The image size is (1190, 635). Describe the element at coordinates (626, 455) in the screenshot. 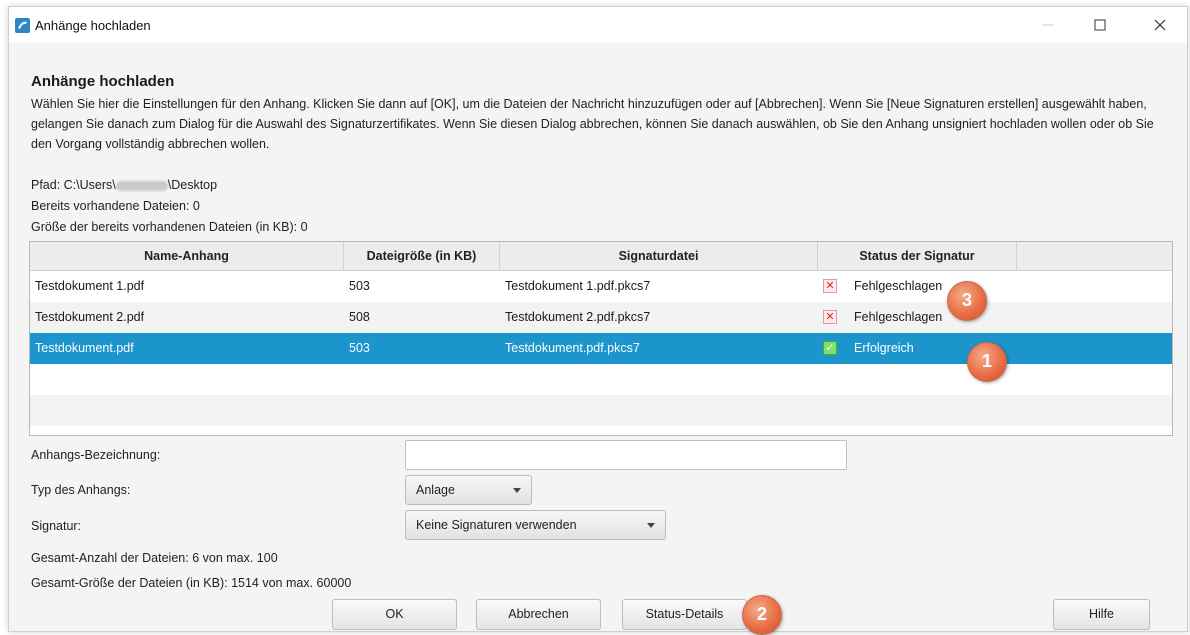

I see `attachment-name-input` at that location.